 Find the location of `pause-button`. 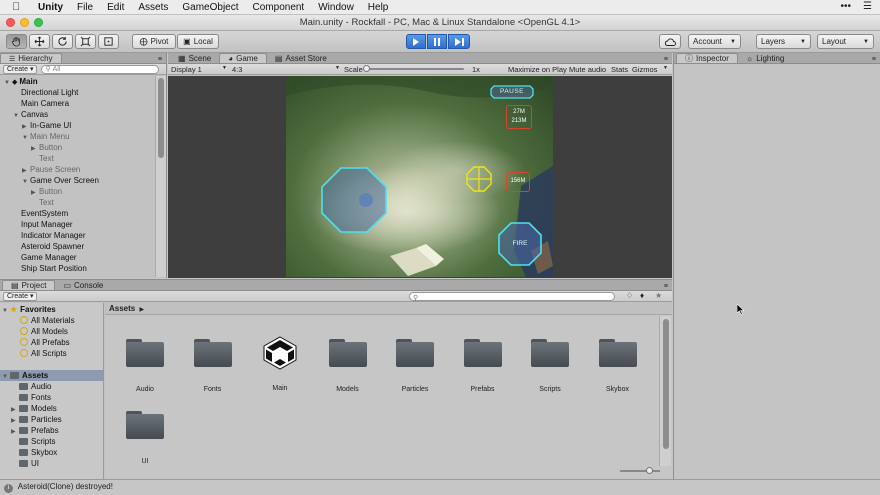

pause-button is located at coordinates (437, 41).